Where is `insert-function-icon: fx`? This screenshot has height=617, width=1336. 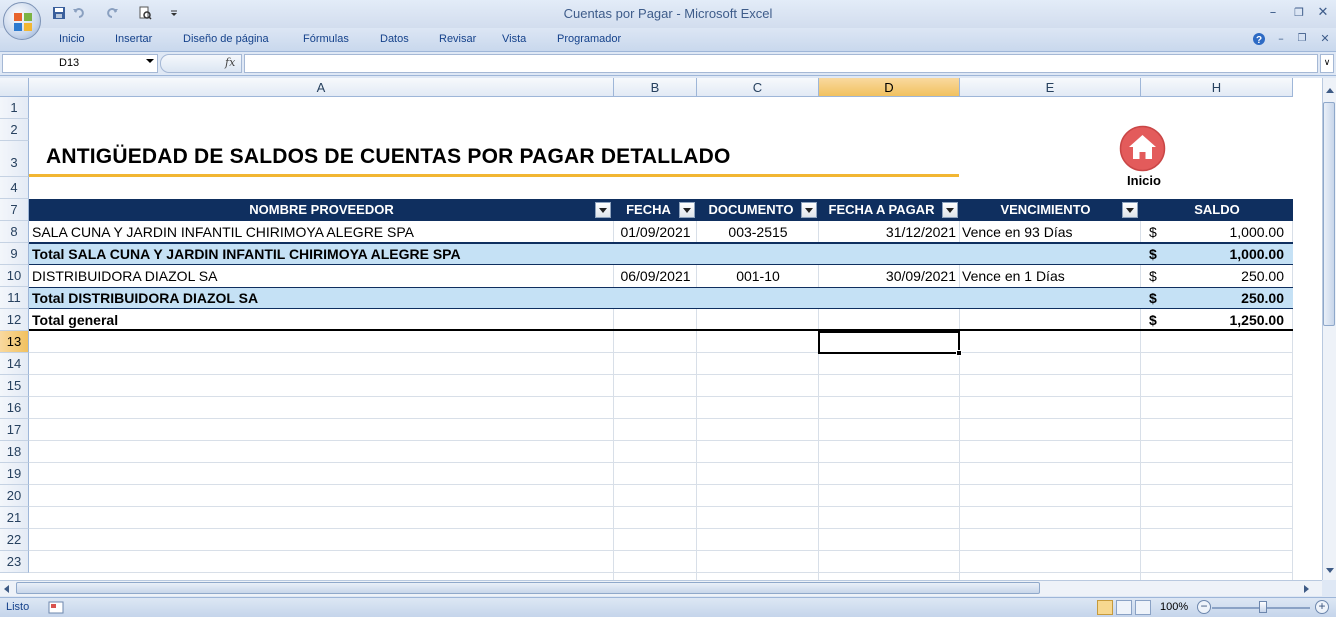 insert-function-icon: fx is located at coordinates (230, 62).